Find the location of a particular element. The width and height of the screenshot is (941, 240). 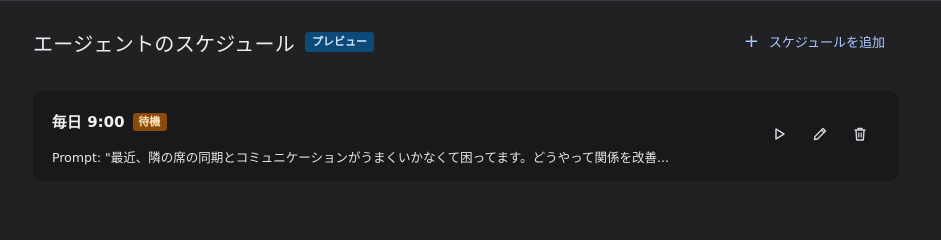

play-icon is located at coordinates (780, 134).